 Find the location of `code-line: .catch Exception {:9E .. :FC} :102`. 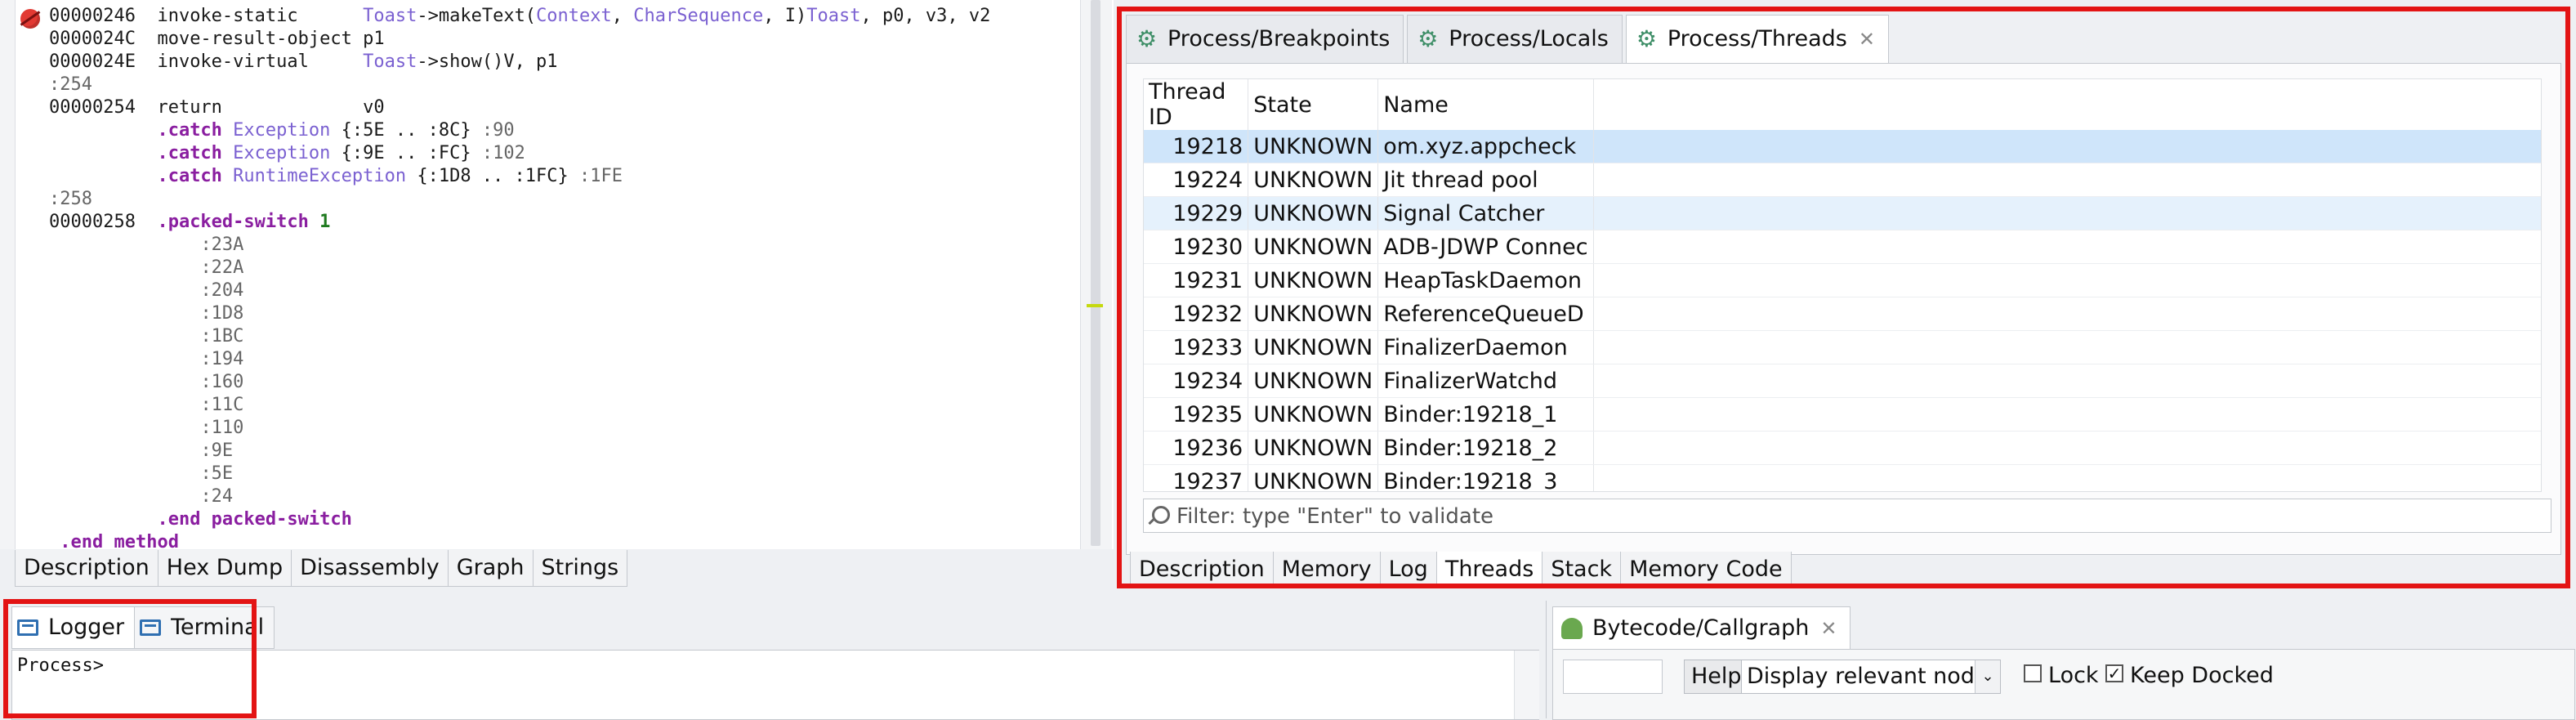

code-line: .catch Exception {:9E .. :FC} :102 is located at coordinates (519, 154).